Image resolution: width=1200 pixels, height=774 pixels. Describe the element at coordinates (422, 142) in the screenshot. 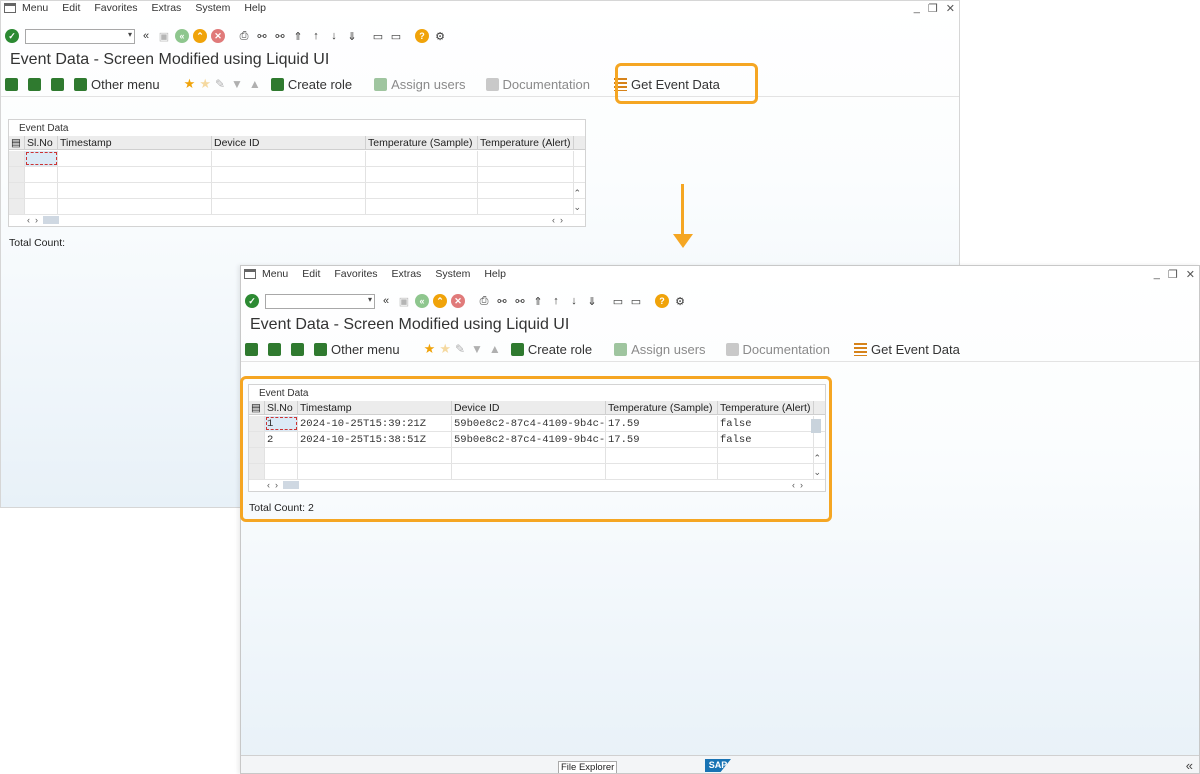

I see `column-header: Temperature (Sample)` at that location.